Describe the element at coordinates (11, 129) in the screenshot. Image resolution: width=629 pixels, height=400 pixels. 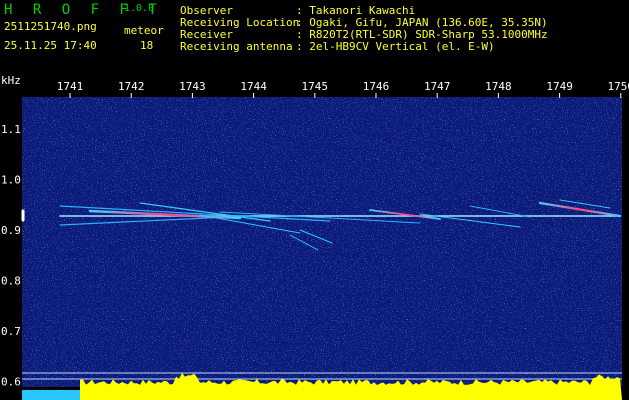
I see `y-tick-label: 1.1` at that location.